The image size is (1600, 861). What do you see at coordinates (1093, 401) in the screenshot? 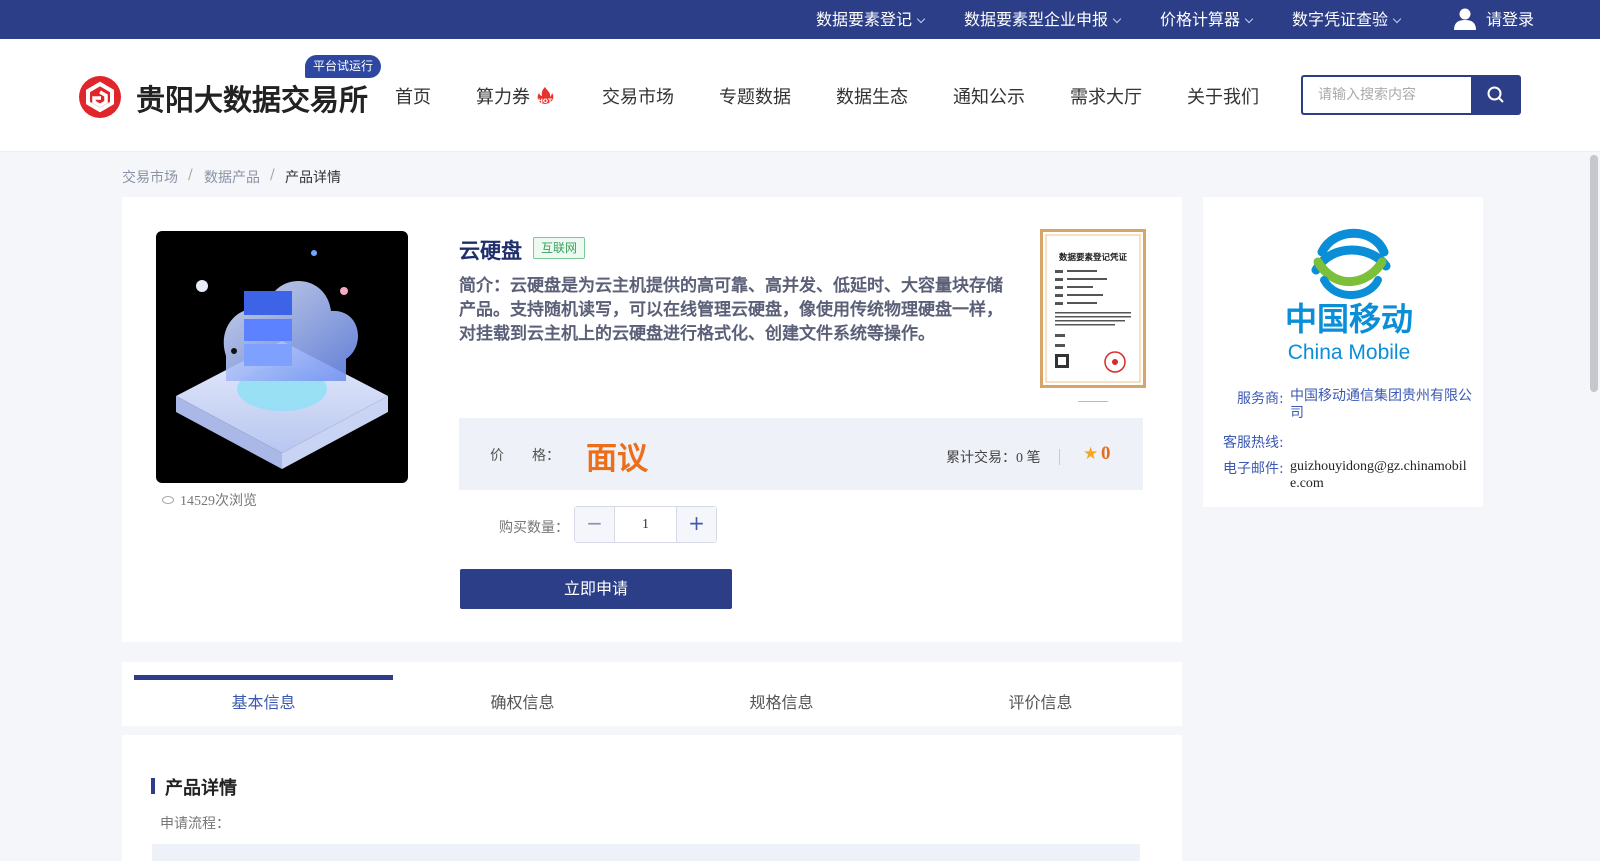
I see `certificate-indicator` at bounding box center [1093, 401].